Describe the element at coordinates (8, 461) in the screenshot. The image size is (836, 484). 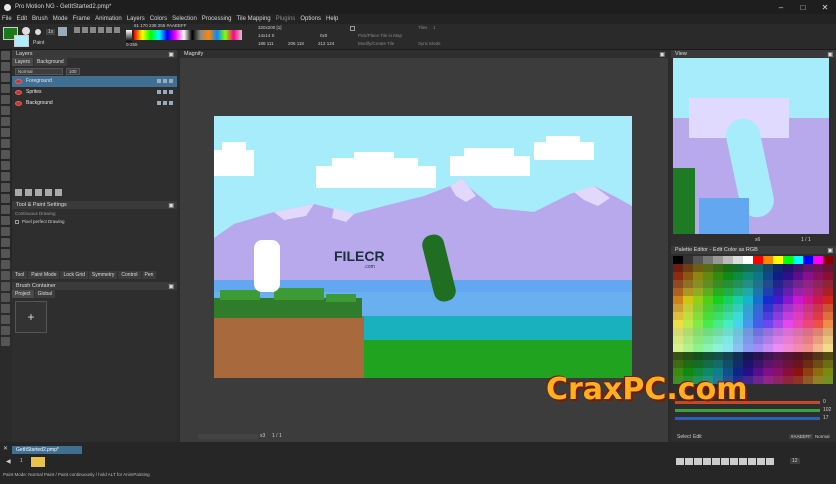
I see `anim-prev-icon: ◀` at that location.